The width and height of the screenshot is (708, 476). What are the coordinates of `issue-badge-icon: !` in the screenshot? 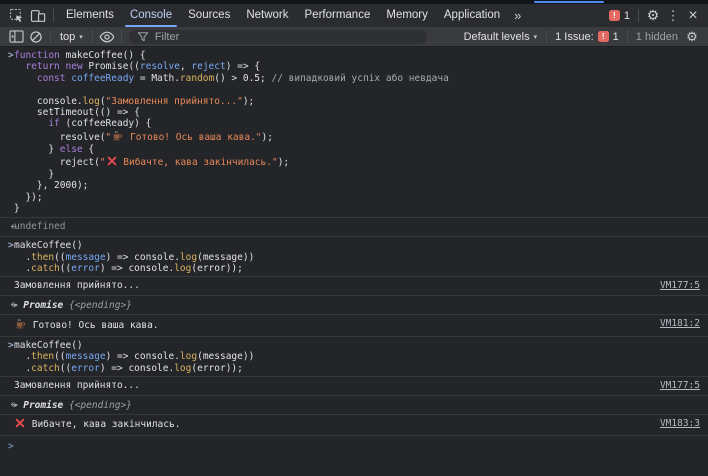 It's located at (603, 36).